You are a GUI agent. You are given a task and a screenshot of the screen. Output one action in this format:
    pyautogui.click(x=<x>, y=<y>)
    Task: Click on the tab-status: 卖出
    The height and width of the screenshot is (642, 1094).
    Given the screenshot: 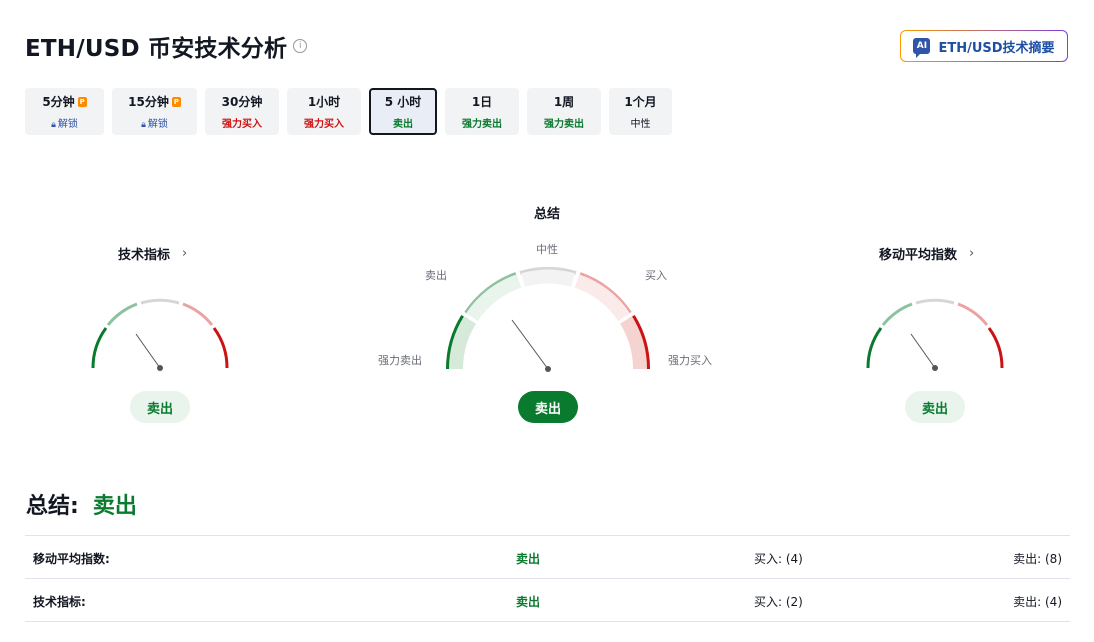 What is the action you would take?
    pyautogui.click(x=403, y=124)
    